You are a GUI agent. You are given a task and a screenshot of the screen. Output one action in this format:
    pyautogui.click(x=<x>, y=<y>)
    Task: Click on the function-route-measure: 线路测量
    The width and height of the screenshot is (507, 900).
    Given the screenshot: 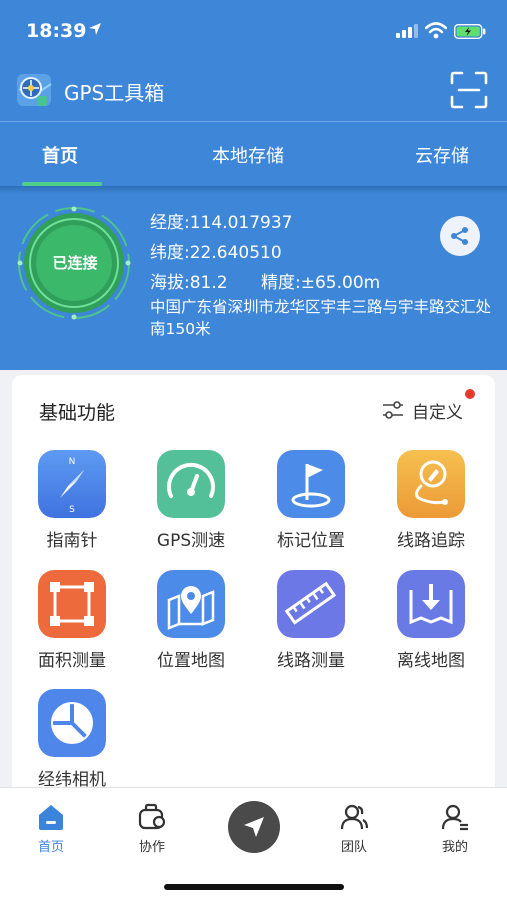 What is the action you would take?
    pyautogui.click(x=311, y=620)
    